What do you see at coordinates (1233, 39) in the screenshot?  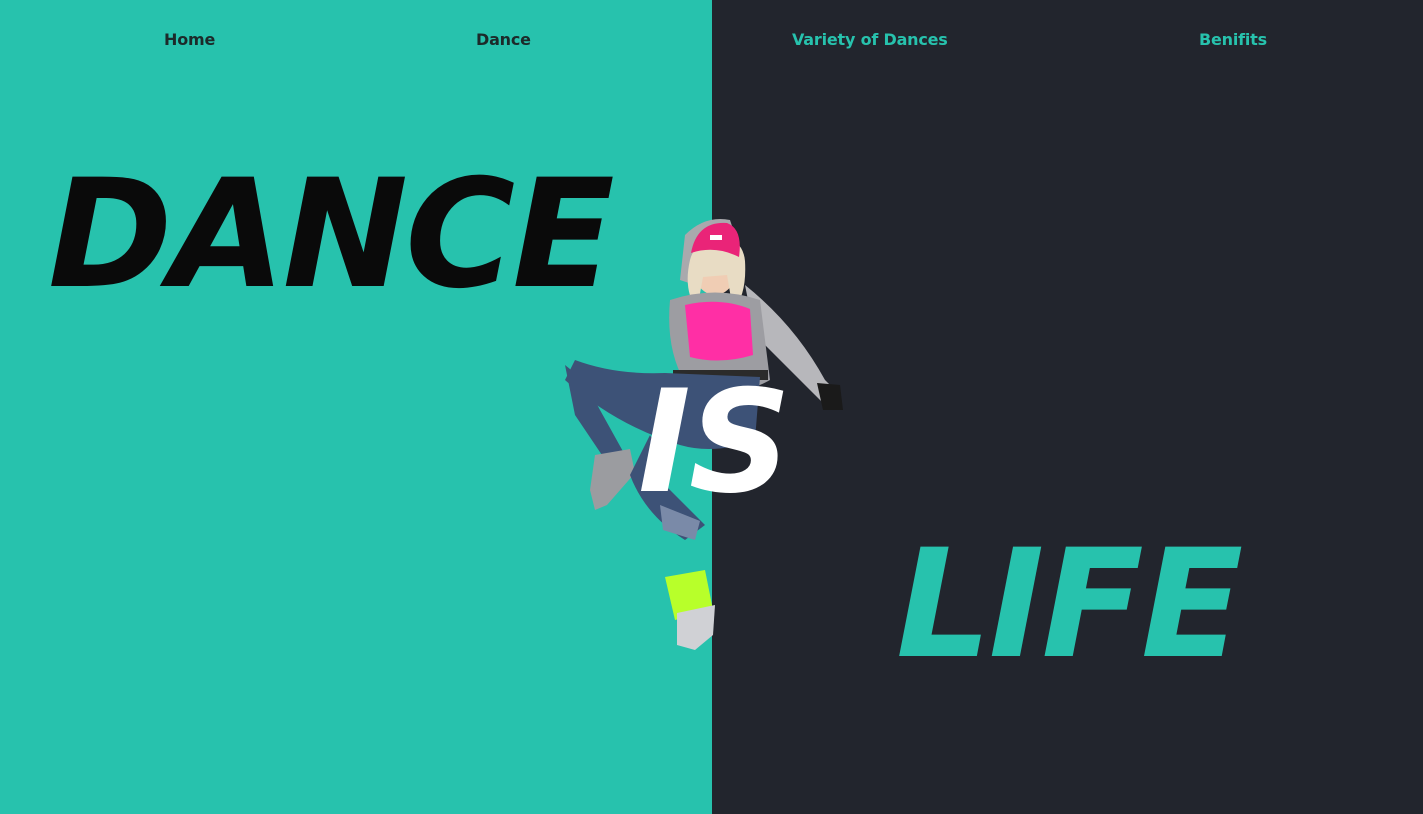 I see `nav-link-benefits: Benifits` at bounding box center [1233, 39].